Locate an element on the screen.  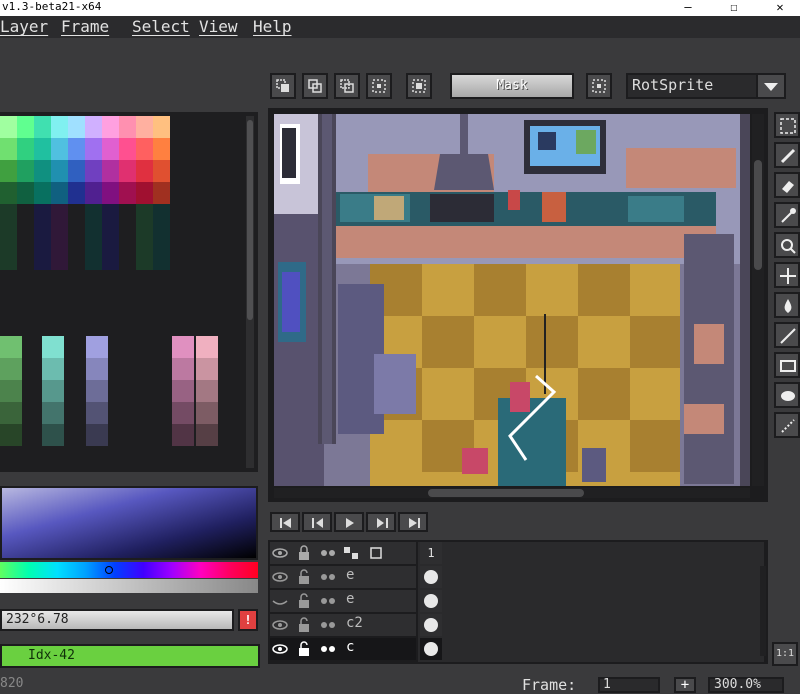
play-icon is located at coordinates (349, 522).